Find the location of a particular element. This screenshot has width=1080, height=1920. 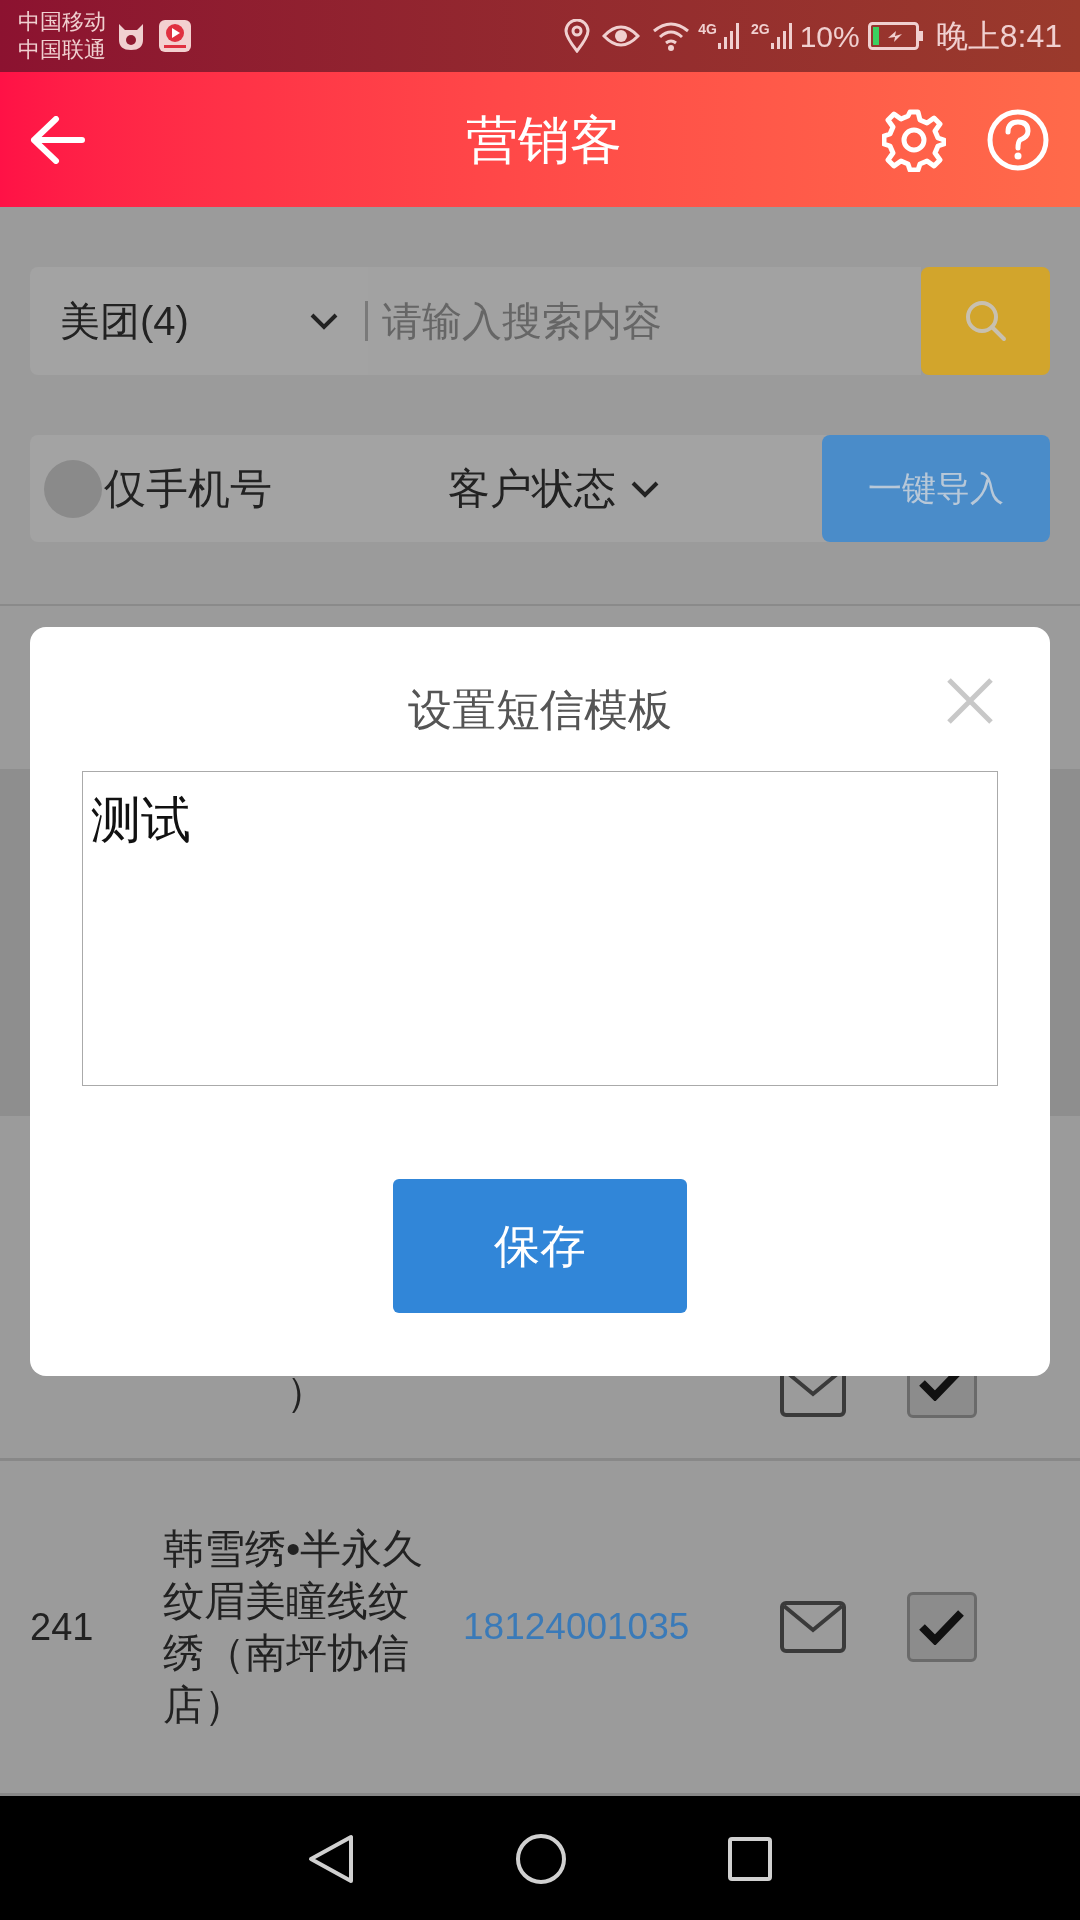

dialog-title: 设置短信模板 is located at coordinates (540, 710).